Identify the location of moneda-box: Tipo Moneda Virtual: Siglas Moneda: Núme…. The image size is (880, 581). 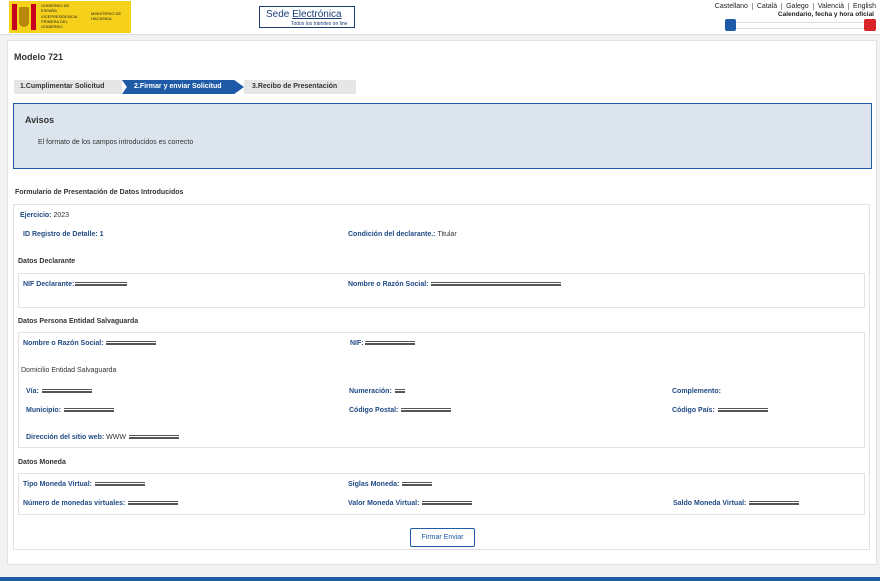
(441, 494).